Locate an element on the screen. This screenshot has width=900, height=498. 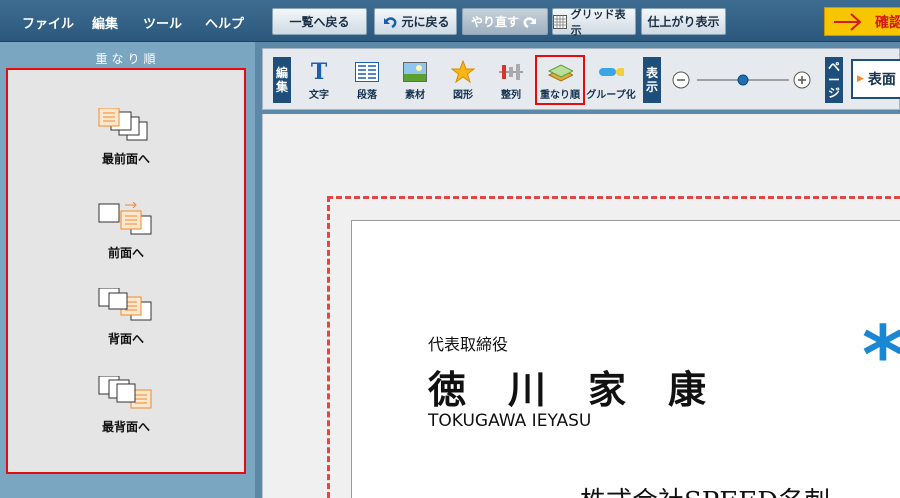
zoom-slider is located at coordinates (741, 80).